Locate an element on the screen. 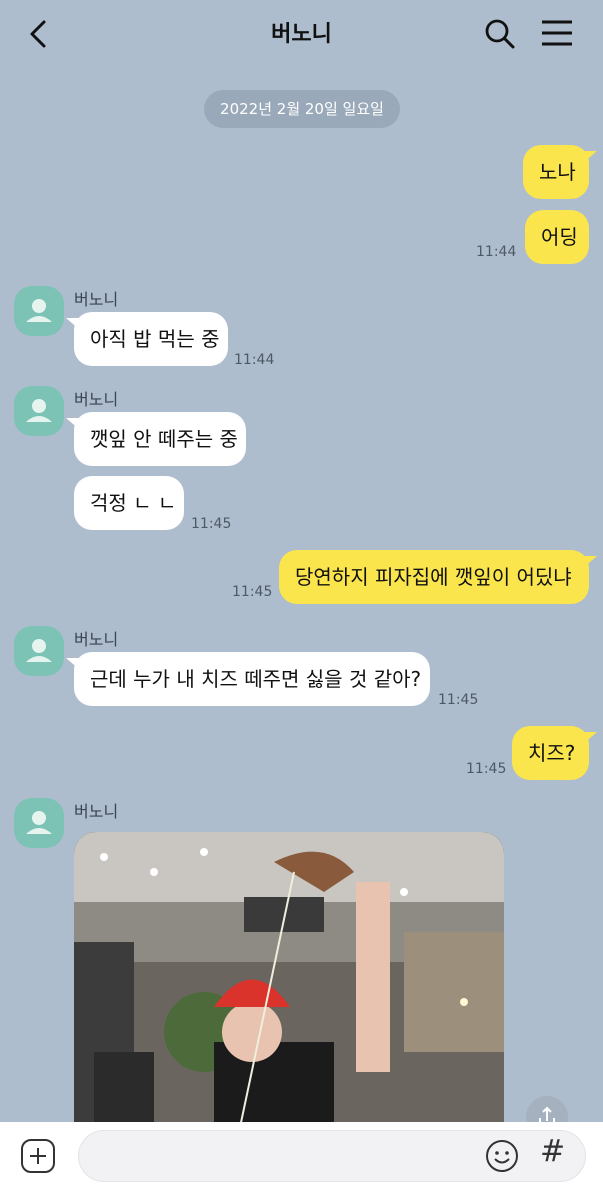 This screenshot has width=603, height=1200. my-message-bubble: 치즈? is located at coordinates (554, 753).